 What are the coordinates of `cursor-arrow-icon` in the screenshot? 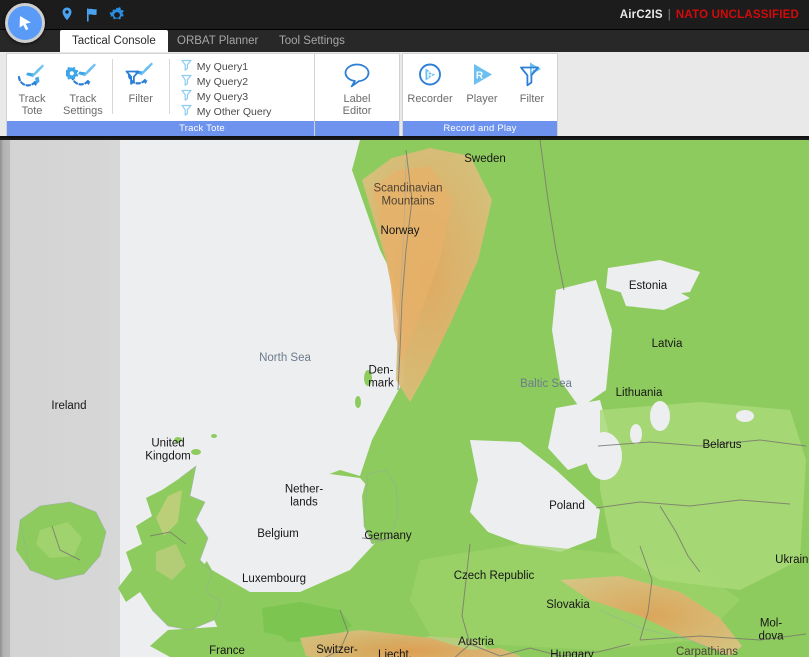 It's located at (25, 23).